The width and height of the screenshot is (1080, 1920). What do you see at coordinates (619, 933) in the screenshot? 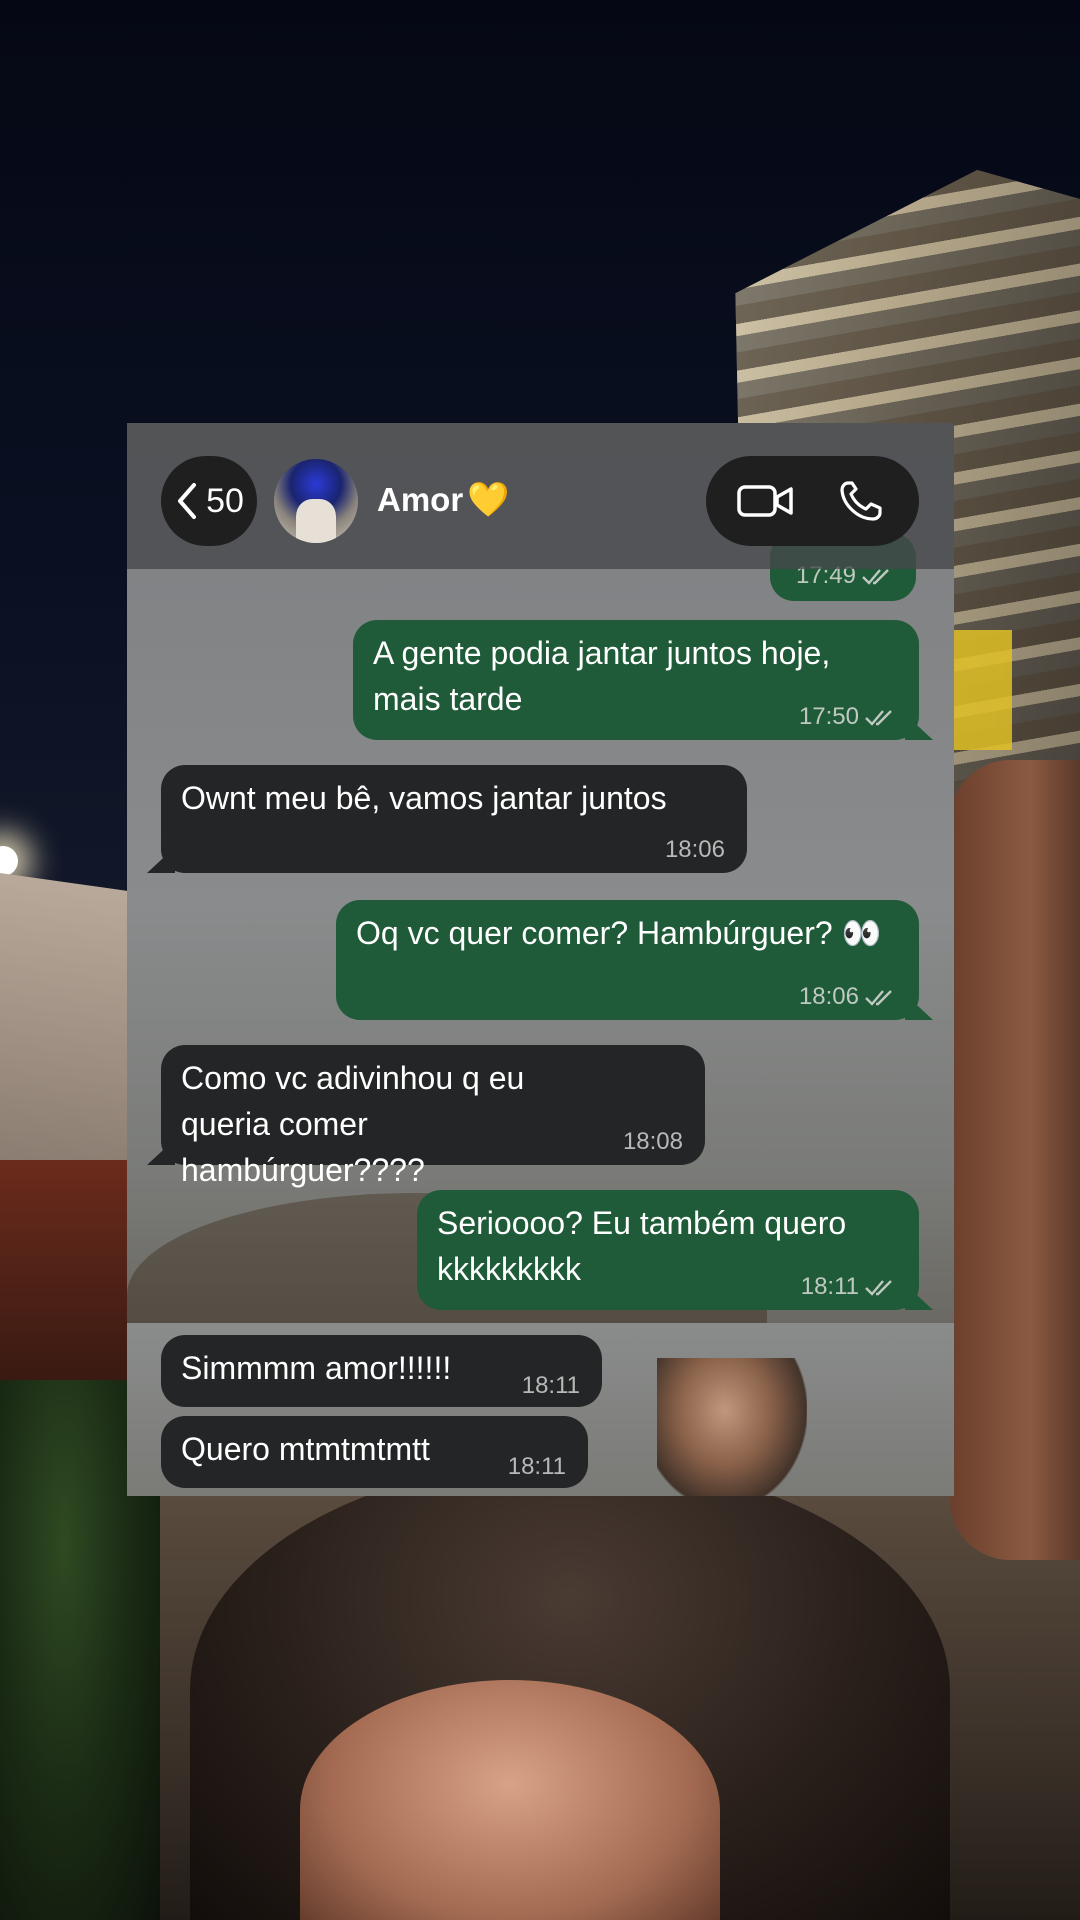
I see `message-text: Oq vc quer comer? Hambúrguer? 👀` at bounding box center [619, 933].